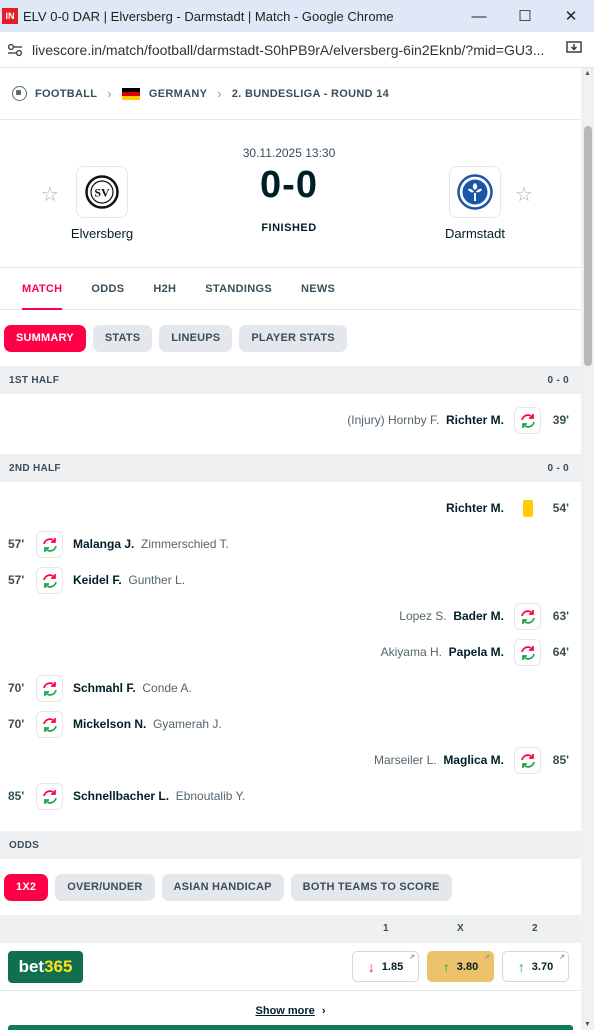 The width and height of the screenshot is (594, 1030). I want to click on player-in: Malanga J., so click(103, 544).